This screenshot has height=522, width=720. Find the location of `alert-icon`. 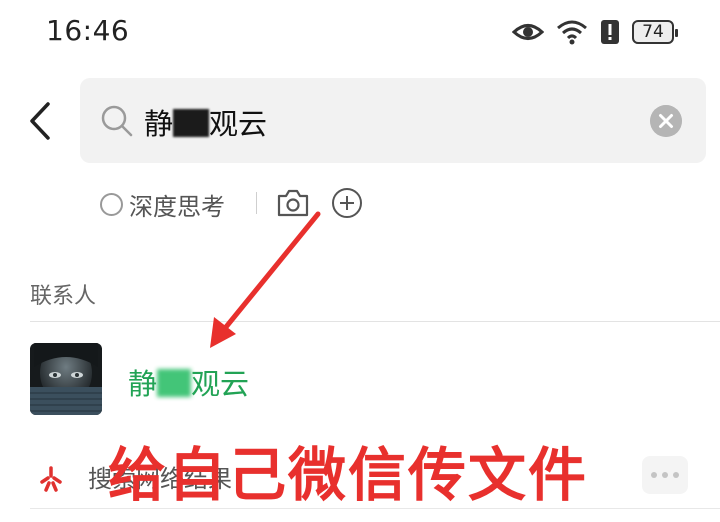

alert-icon is located at coordinates (610, 32).